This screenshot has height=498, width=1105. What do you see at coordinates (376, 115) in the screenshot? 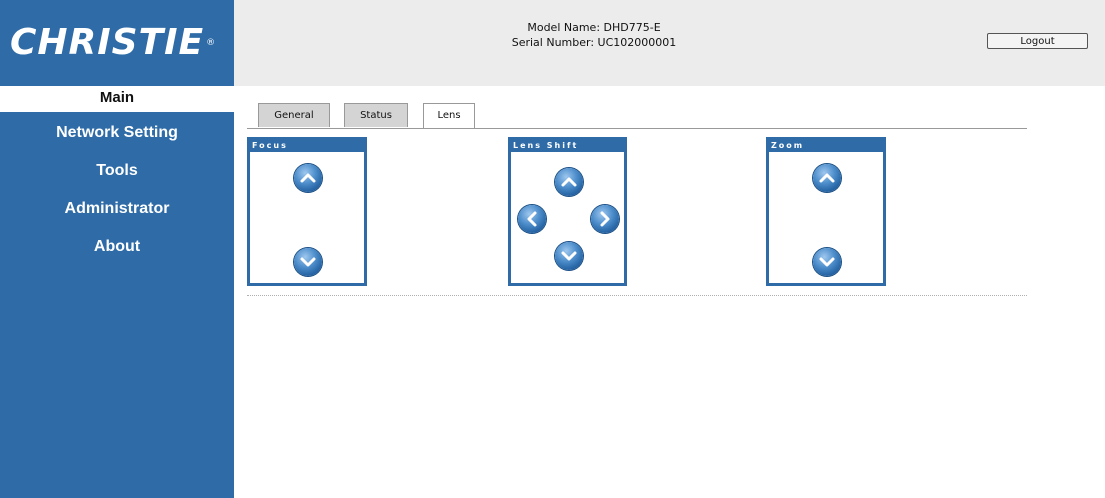
I see `tab-status: Status` at bounding box center [376, 115].